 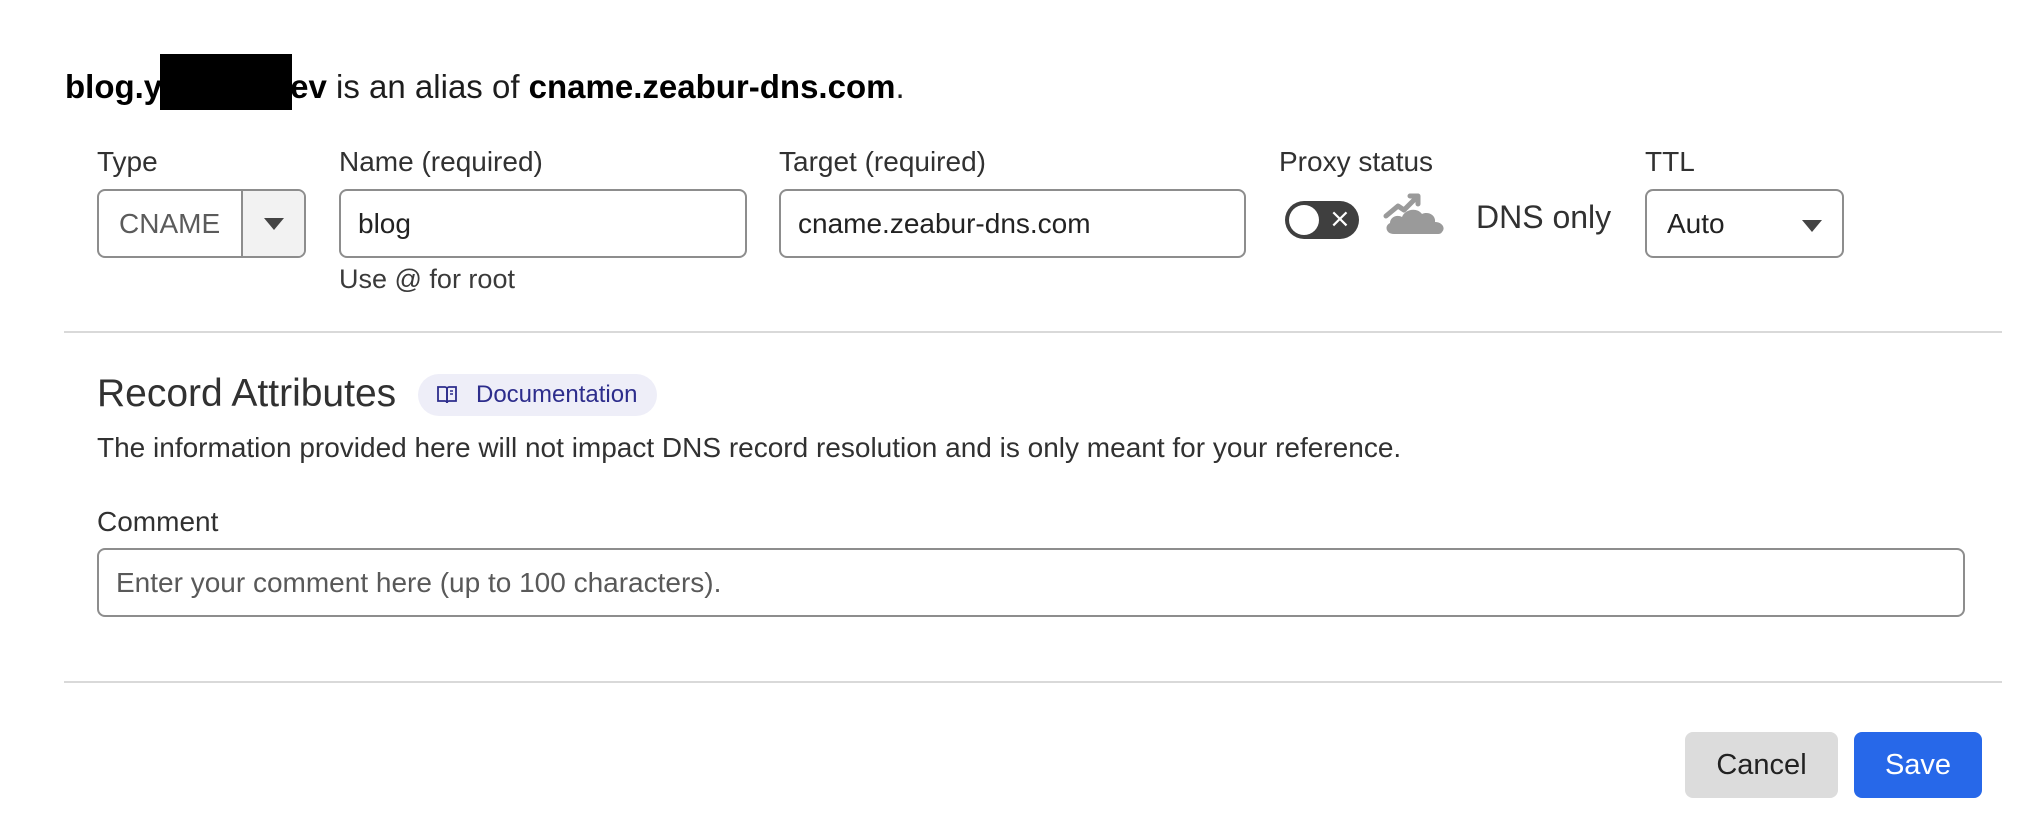 I want to click on documentation-link: Documentation, so click(x=538, y=395).